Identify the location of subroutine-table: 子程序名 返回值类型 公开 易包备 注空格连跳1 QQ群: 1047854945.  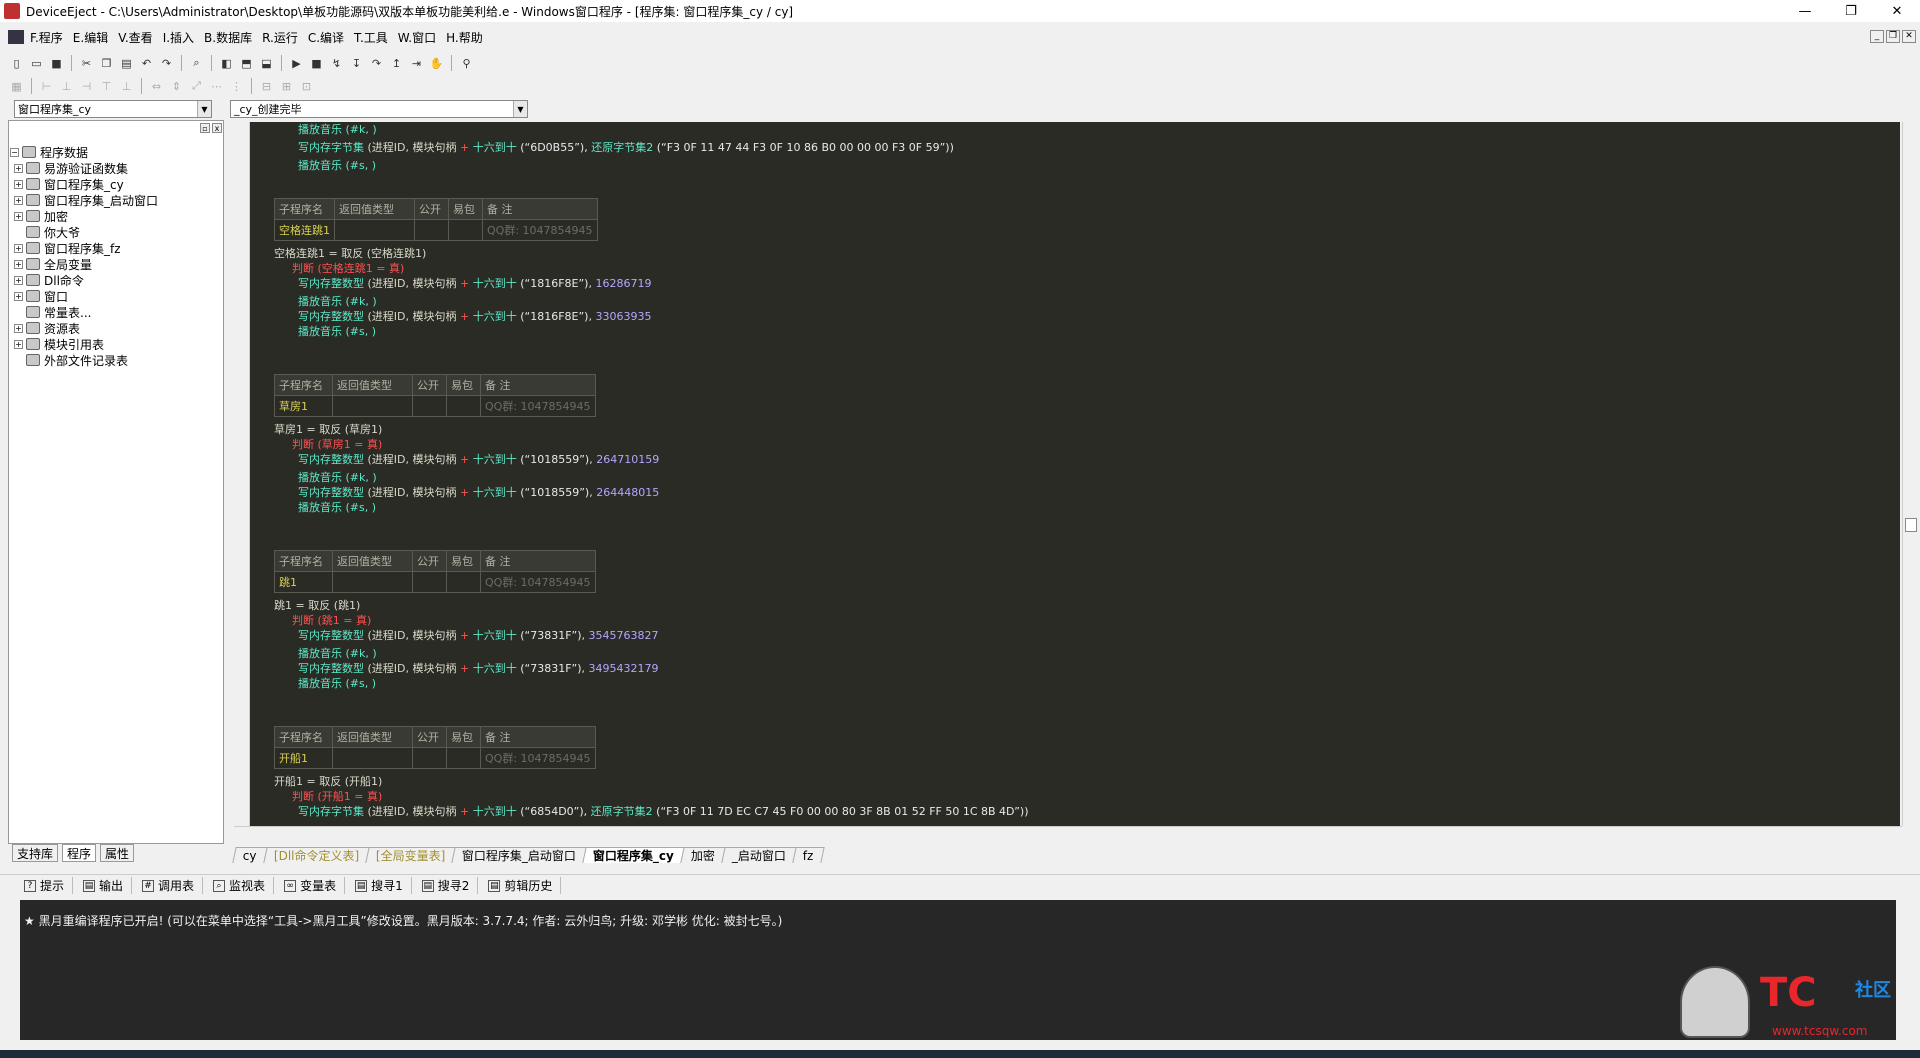
(436, 219).